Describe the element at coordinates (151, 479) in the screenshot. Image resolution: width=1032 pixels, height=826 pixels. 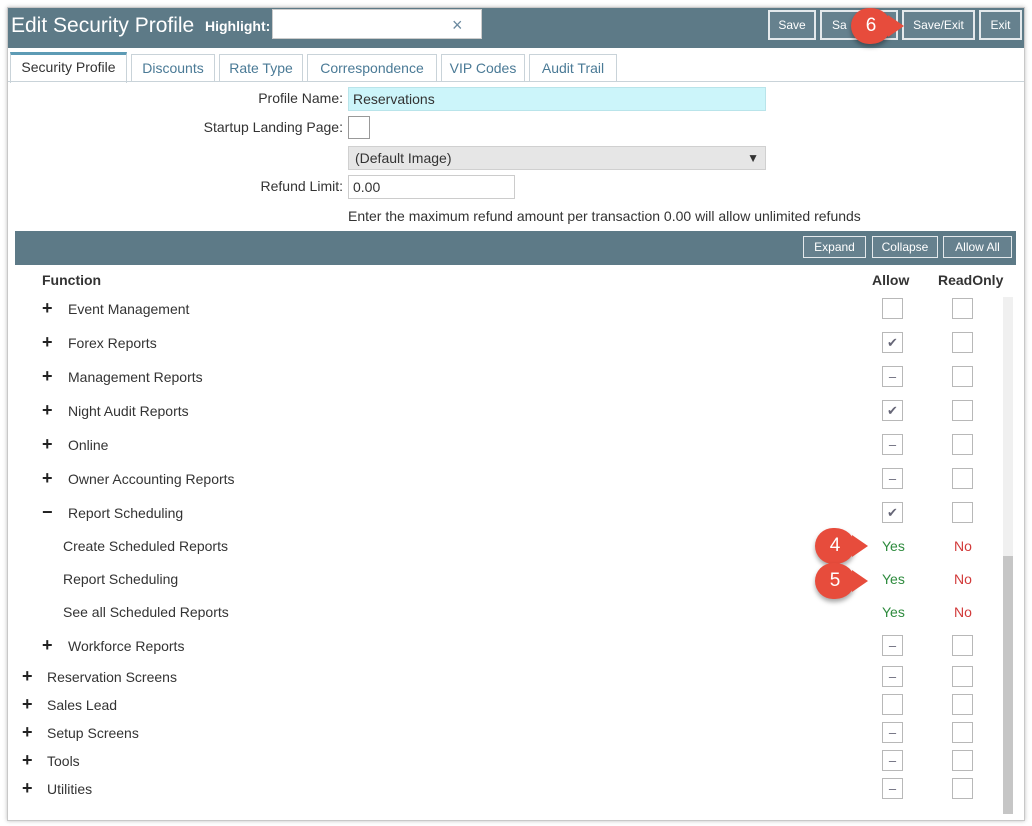
I see `function-label: Owner Accounting Reports` at that location.